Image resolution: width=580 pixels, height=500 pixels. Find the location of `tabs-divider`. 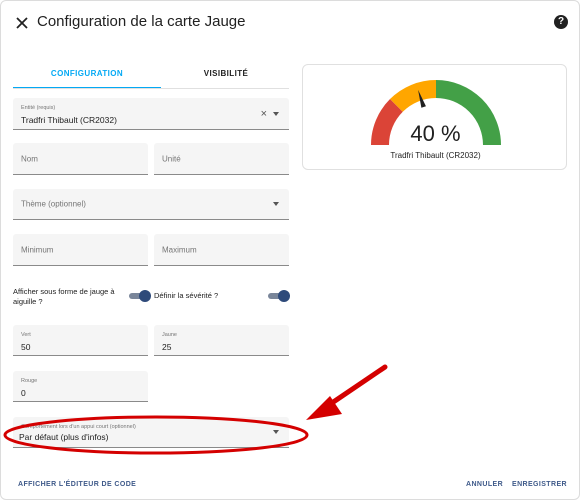

tabs-divider is located at coordinates (151, 88).